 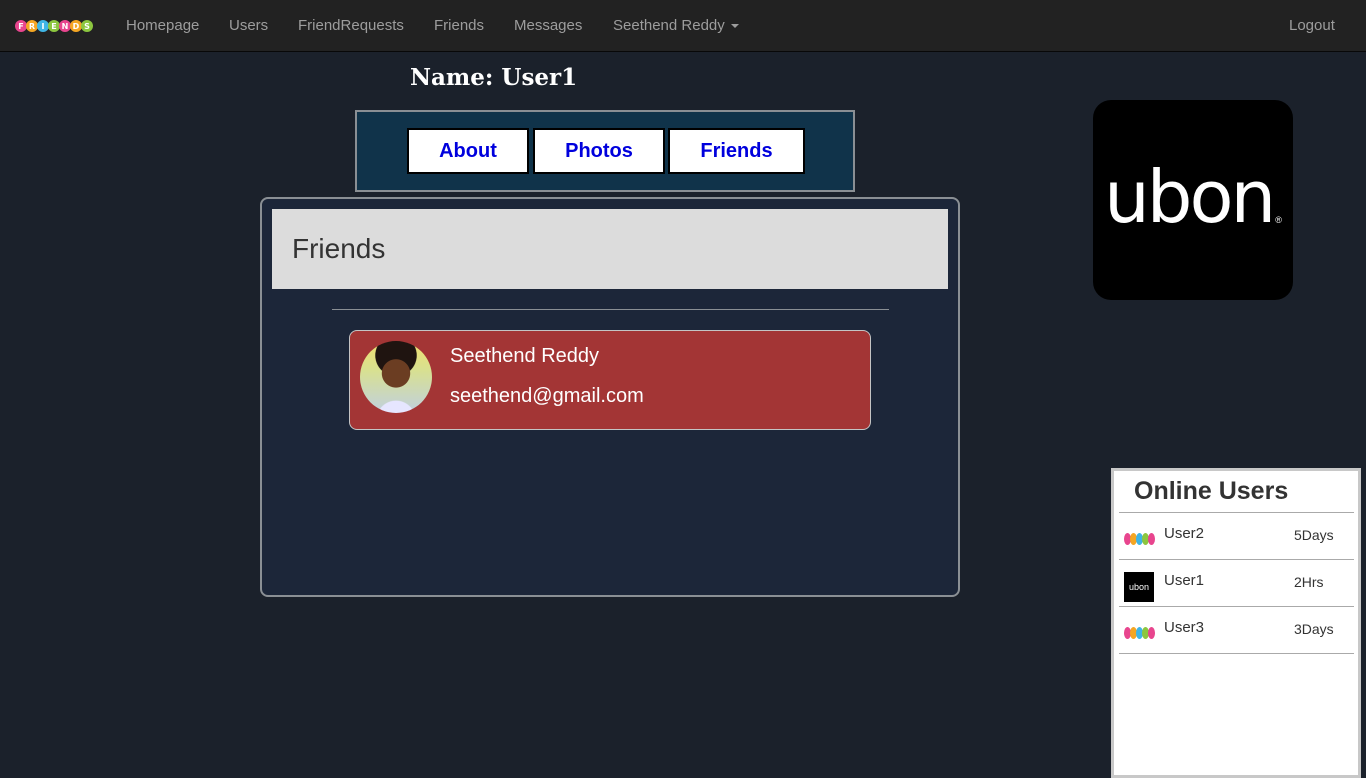 I want to click on friend-email: seethend@gmail.com, so click(x=547, y=396).